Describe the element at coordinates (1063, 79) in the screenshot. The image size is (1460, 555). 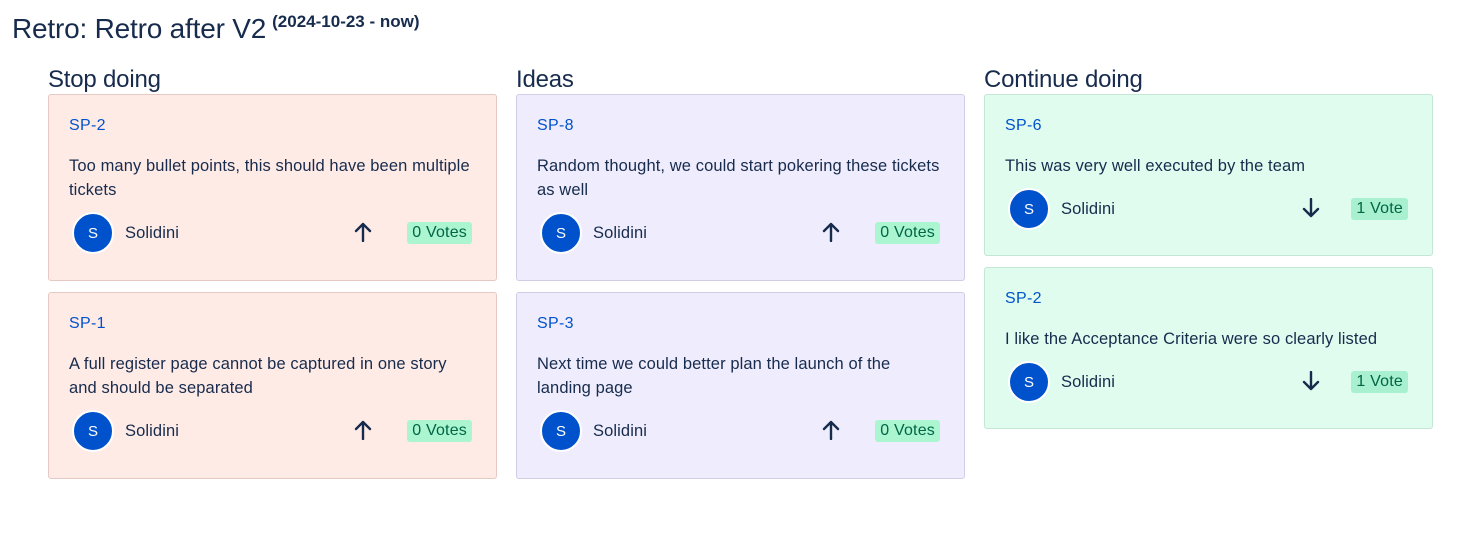
I see `column-title: Continue doing` at that location.